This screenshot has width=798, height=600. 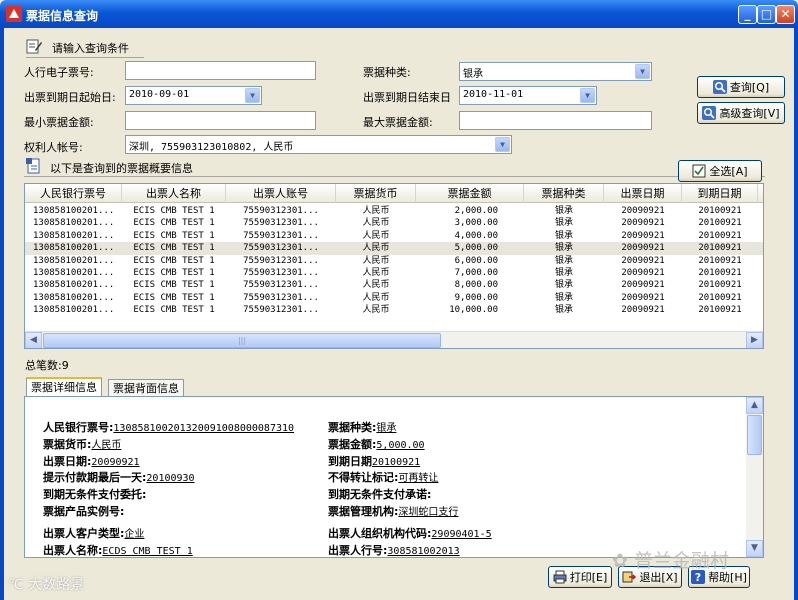 I want to click on advanced-query-button: 高级查询[V], so click(x=741, y=113).